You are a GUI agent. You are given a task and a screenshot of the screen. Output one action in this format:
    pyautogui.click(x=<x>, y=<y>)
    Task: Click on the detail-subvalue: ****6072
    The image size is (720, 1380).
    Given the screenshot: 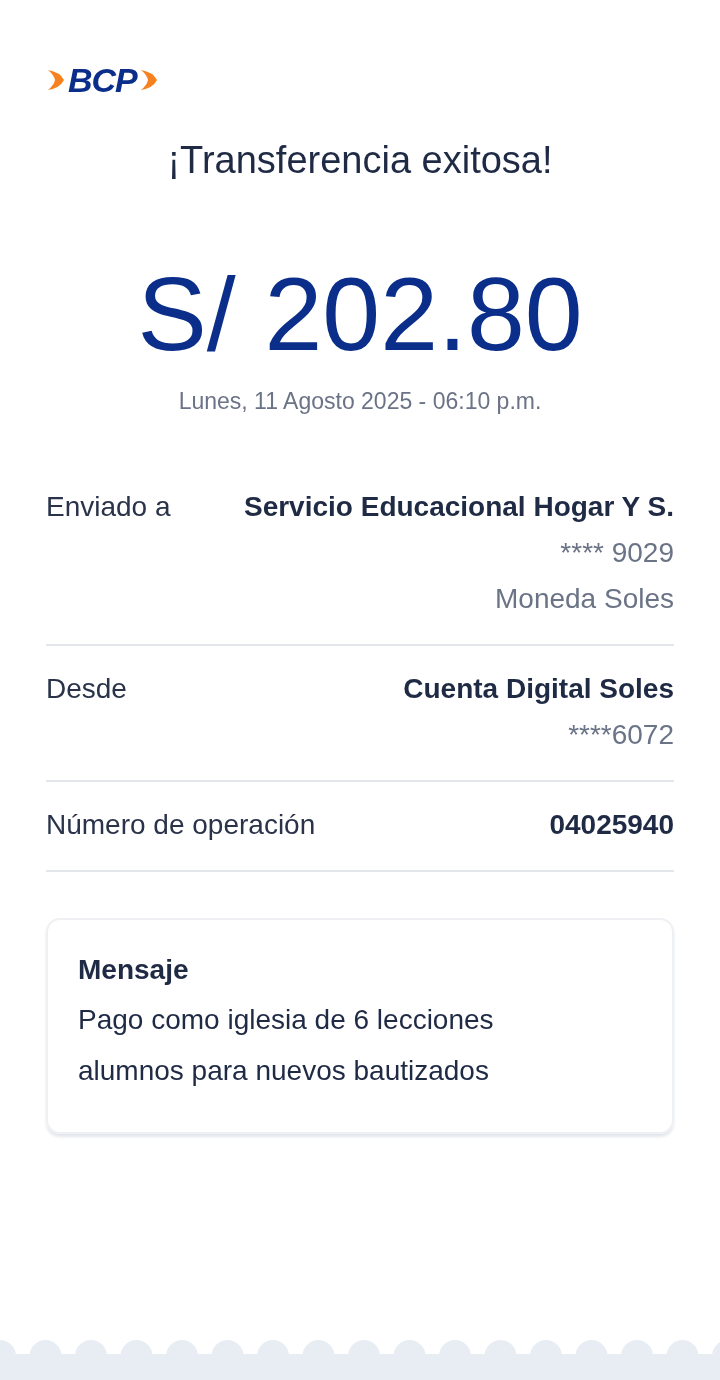 What is the action you would take?
    pyautogui.click(x=621, y=735)
    